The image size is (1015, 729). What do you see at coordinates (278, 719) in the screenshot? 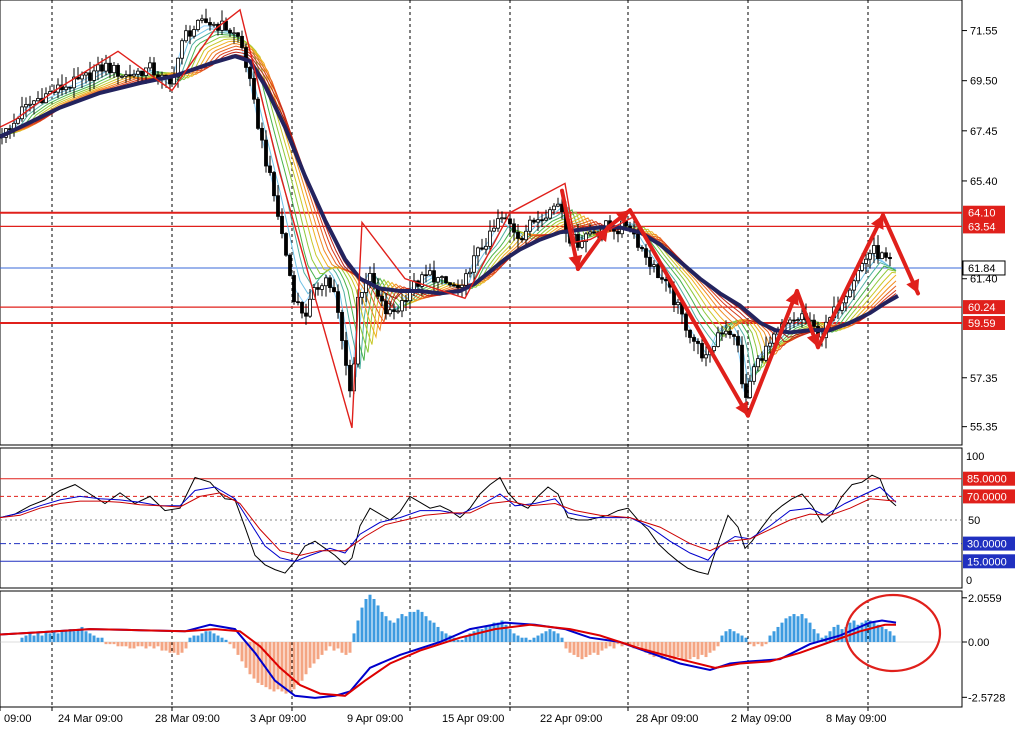
I see `time-tick-label: 3 Apr 09:00` at bounding box center [278, 719].